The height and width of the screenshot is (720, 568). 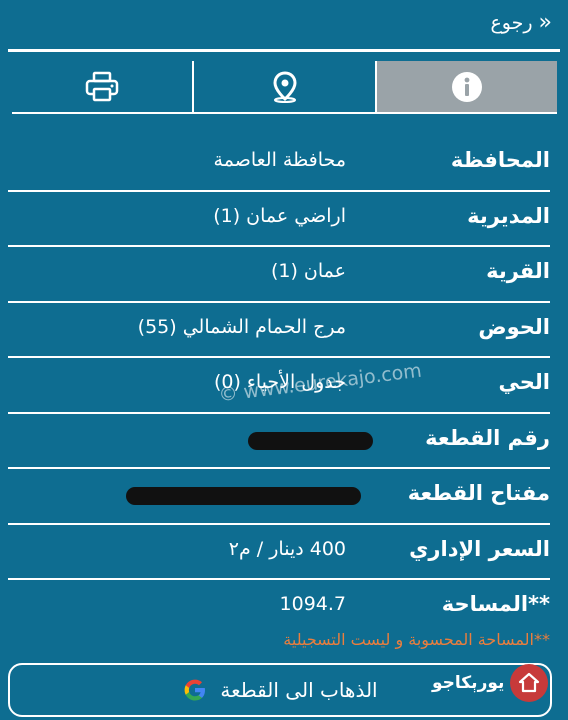 I want to click on brand-logo-text: يورېكاجو, so click(x=468, y=683).